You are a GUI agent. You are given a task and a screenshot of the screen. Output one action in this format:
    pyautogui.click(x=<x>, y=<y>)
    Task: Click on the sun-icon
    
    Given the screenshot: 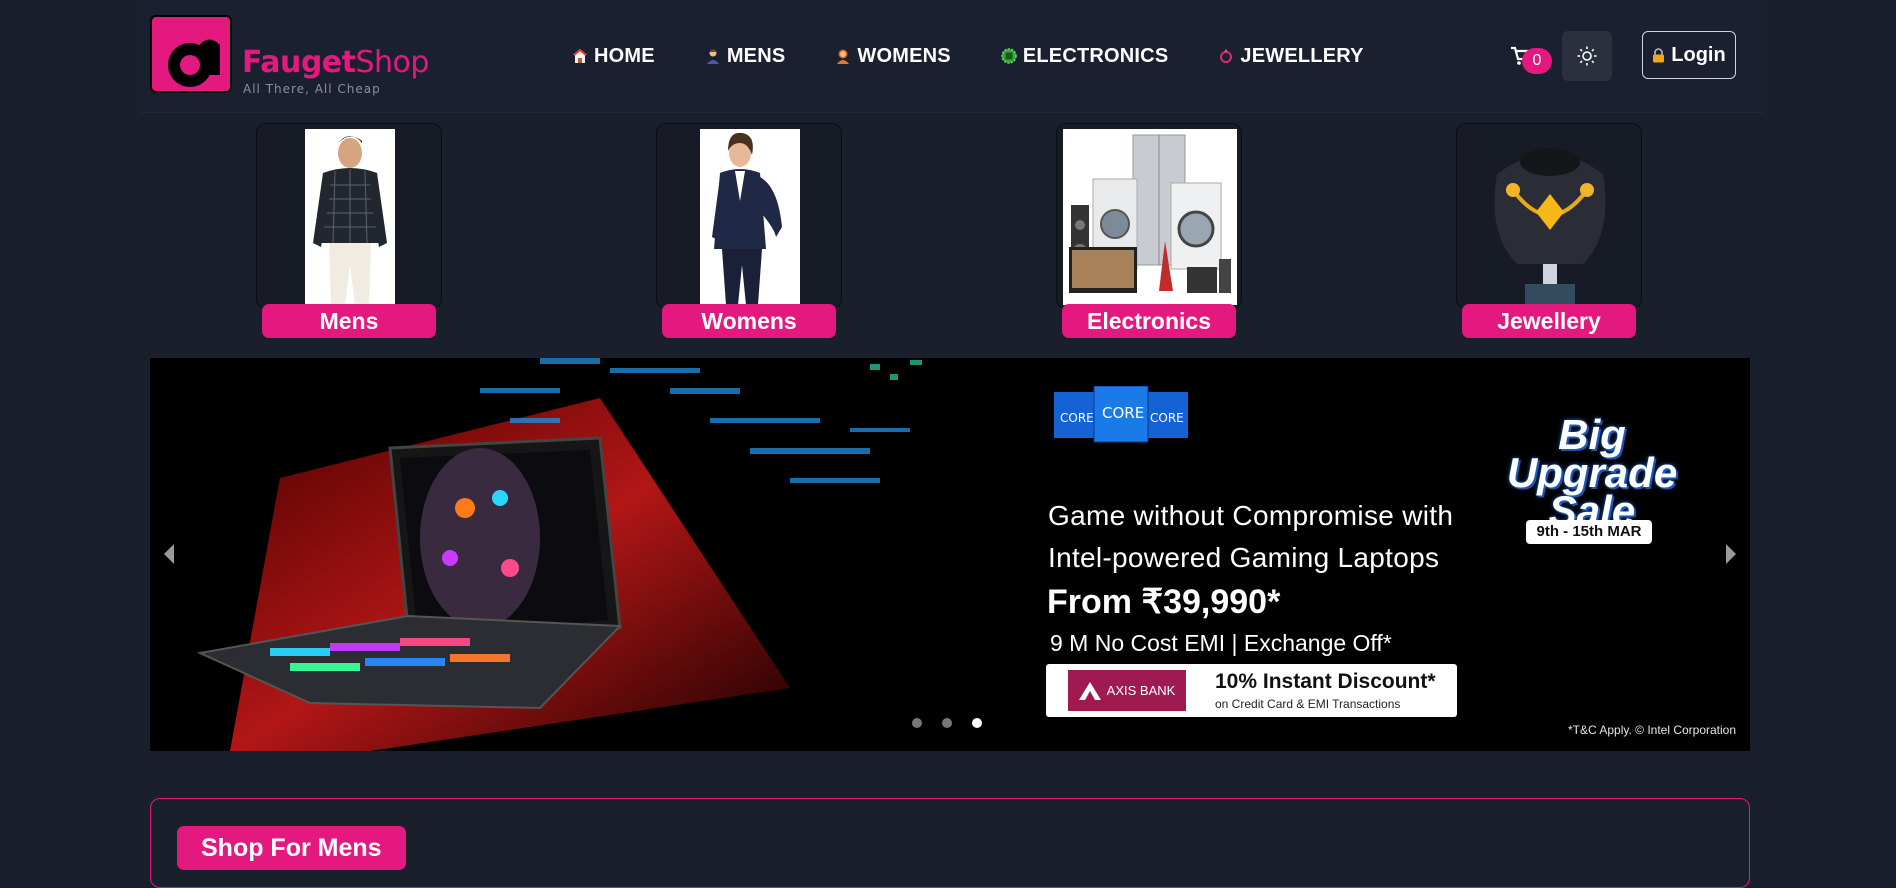 What is the action you would take?
    pyautogui.click(x=1587, y=56)
    